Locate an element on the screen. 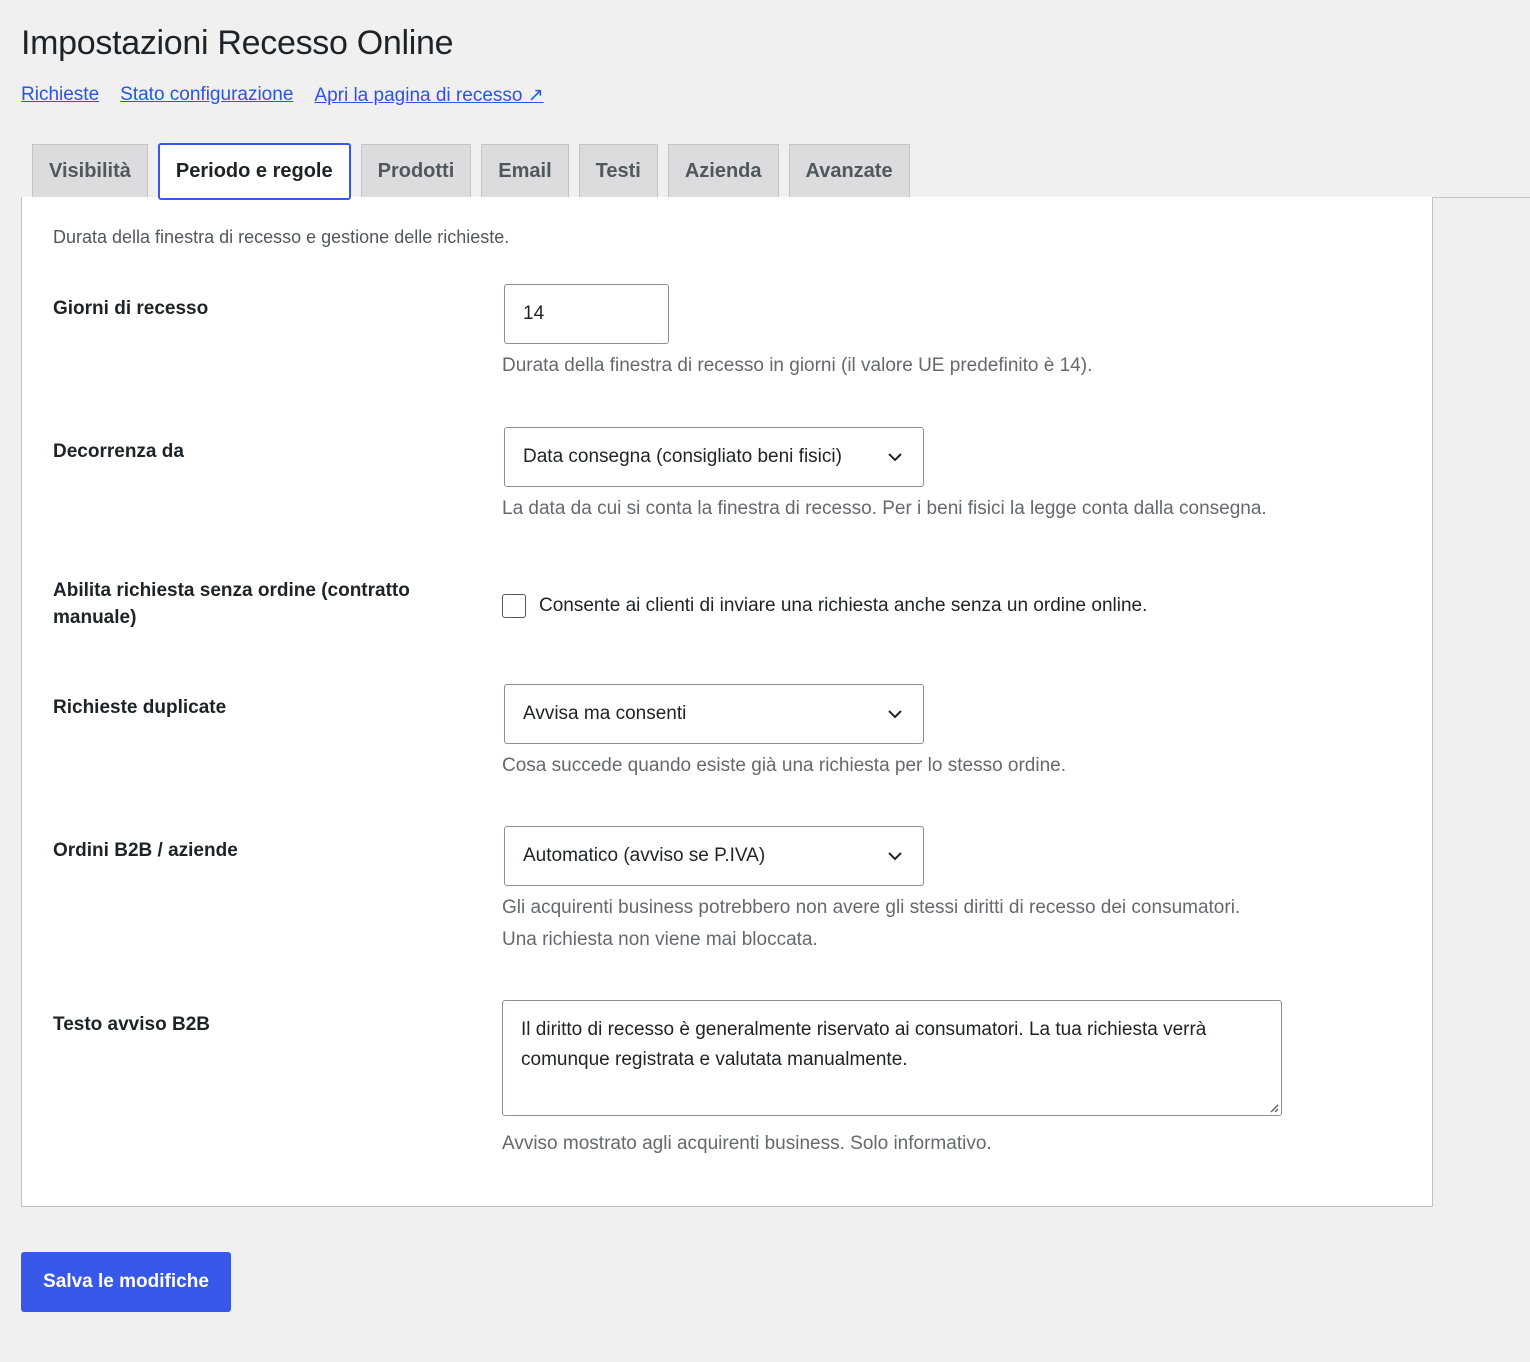  decorrenza-label: Decorrenza da is located at coordinates (118, 451).